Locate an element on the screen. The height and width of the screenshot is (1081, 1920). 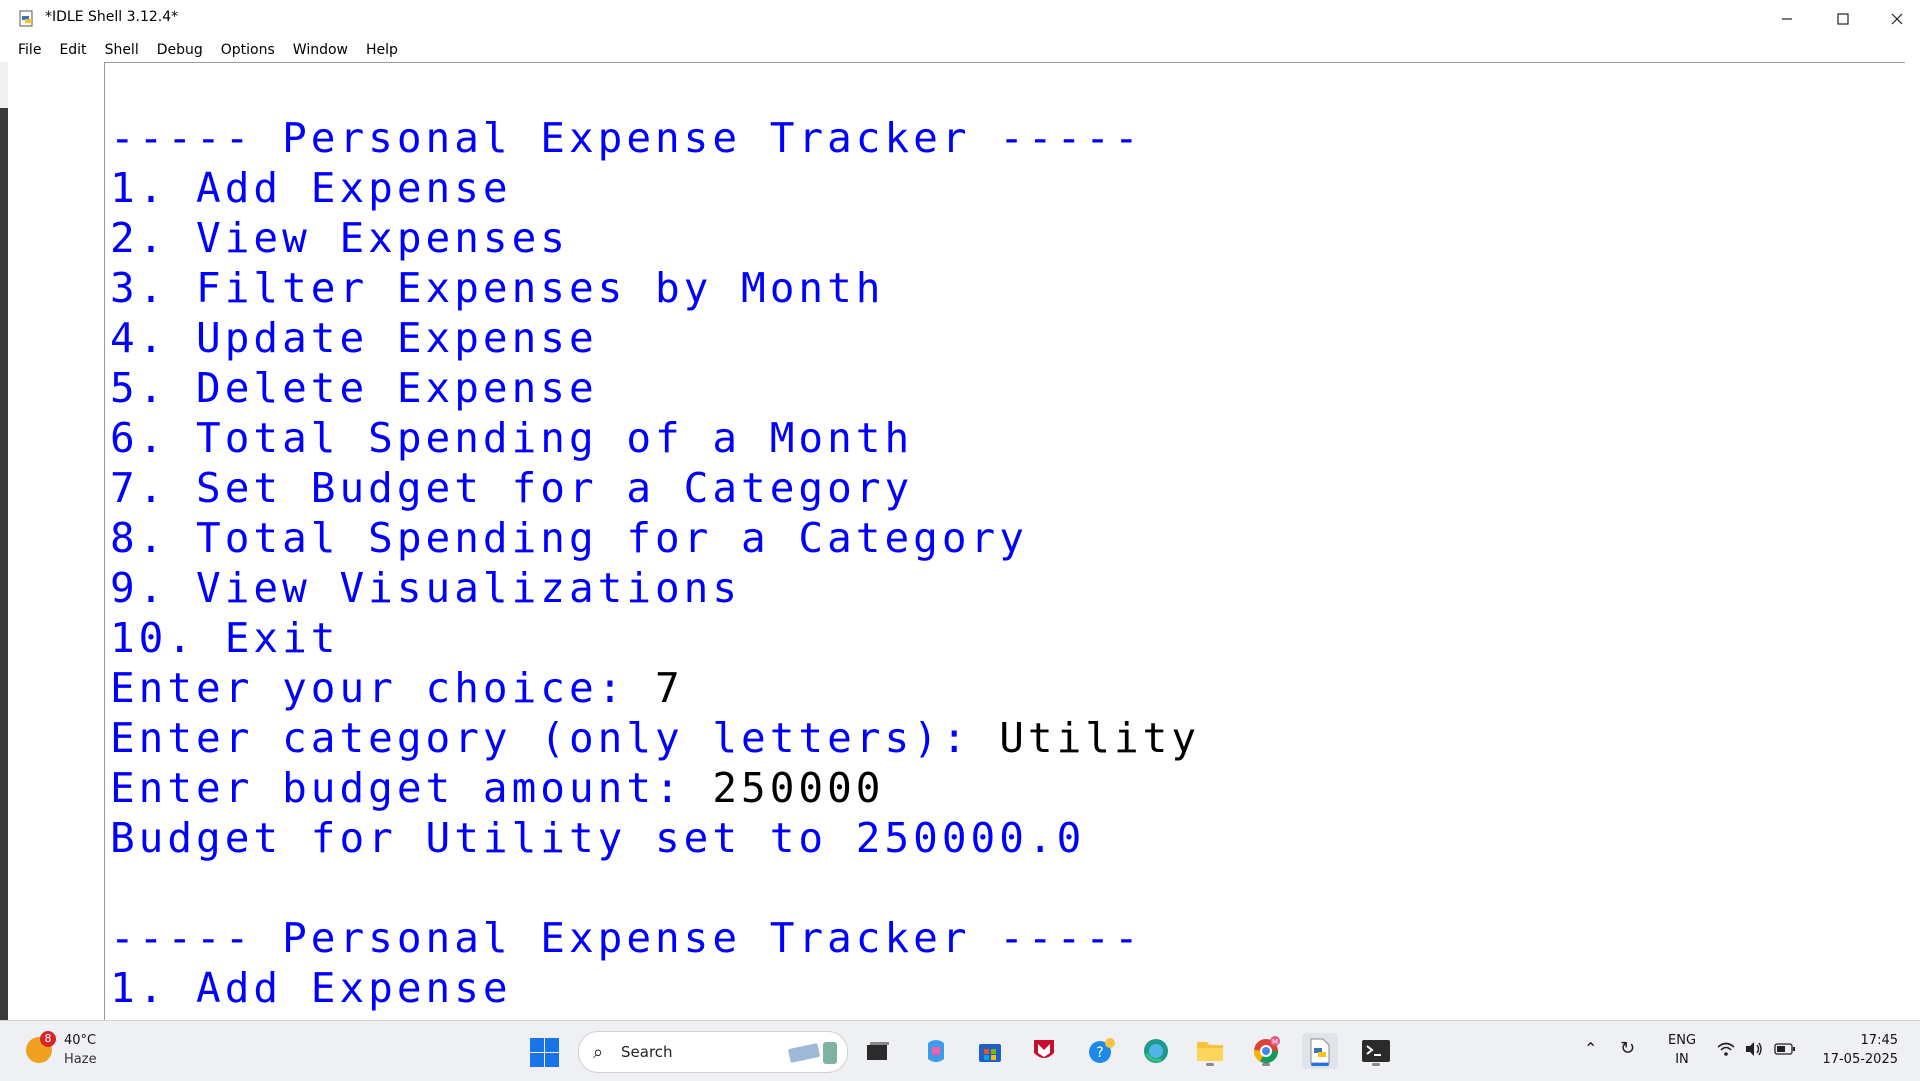
shell-line: 4. Update Expense is located at coordinates (354, 338).